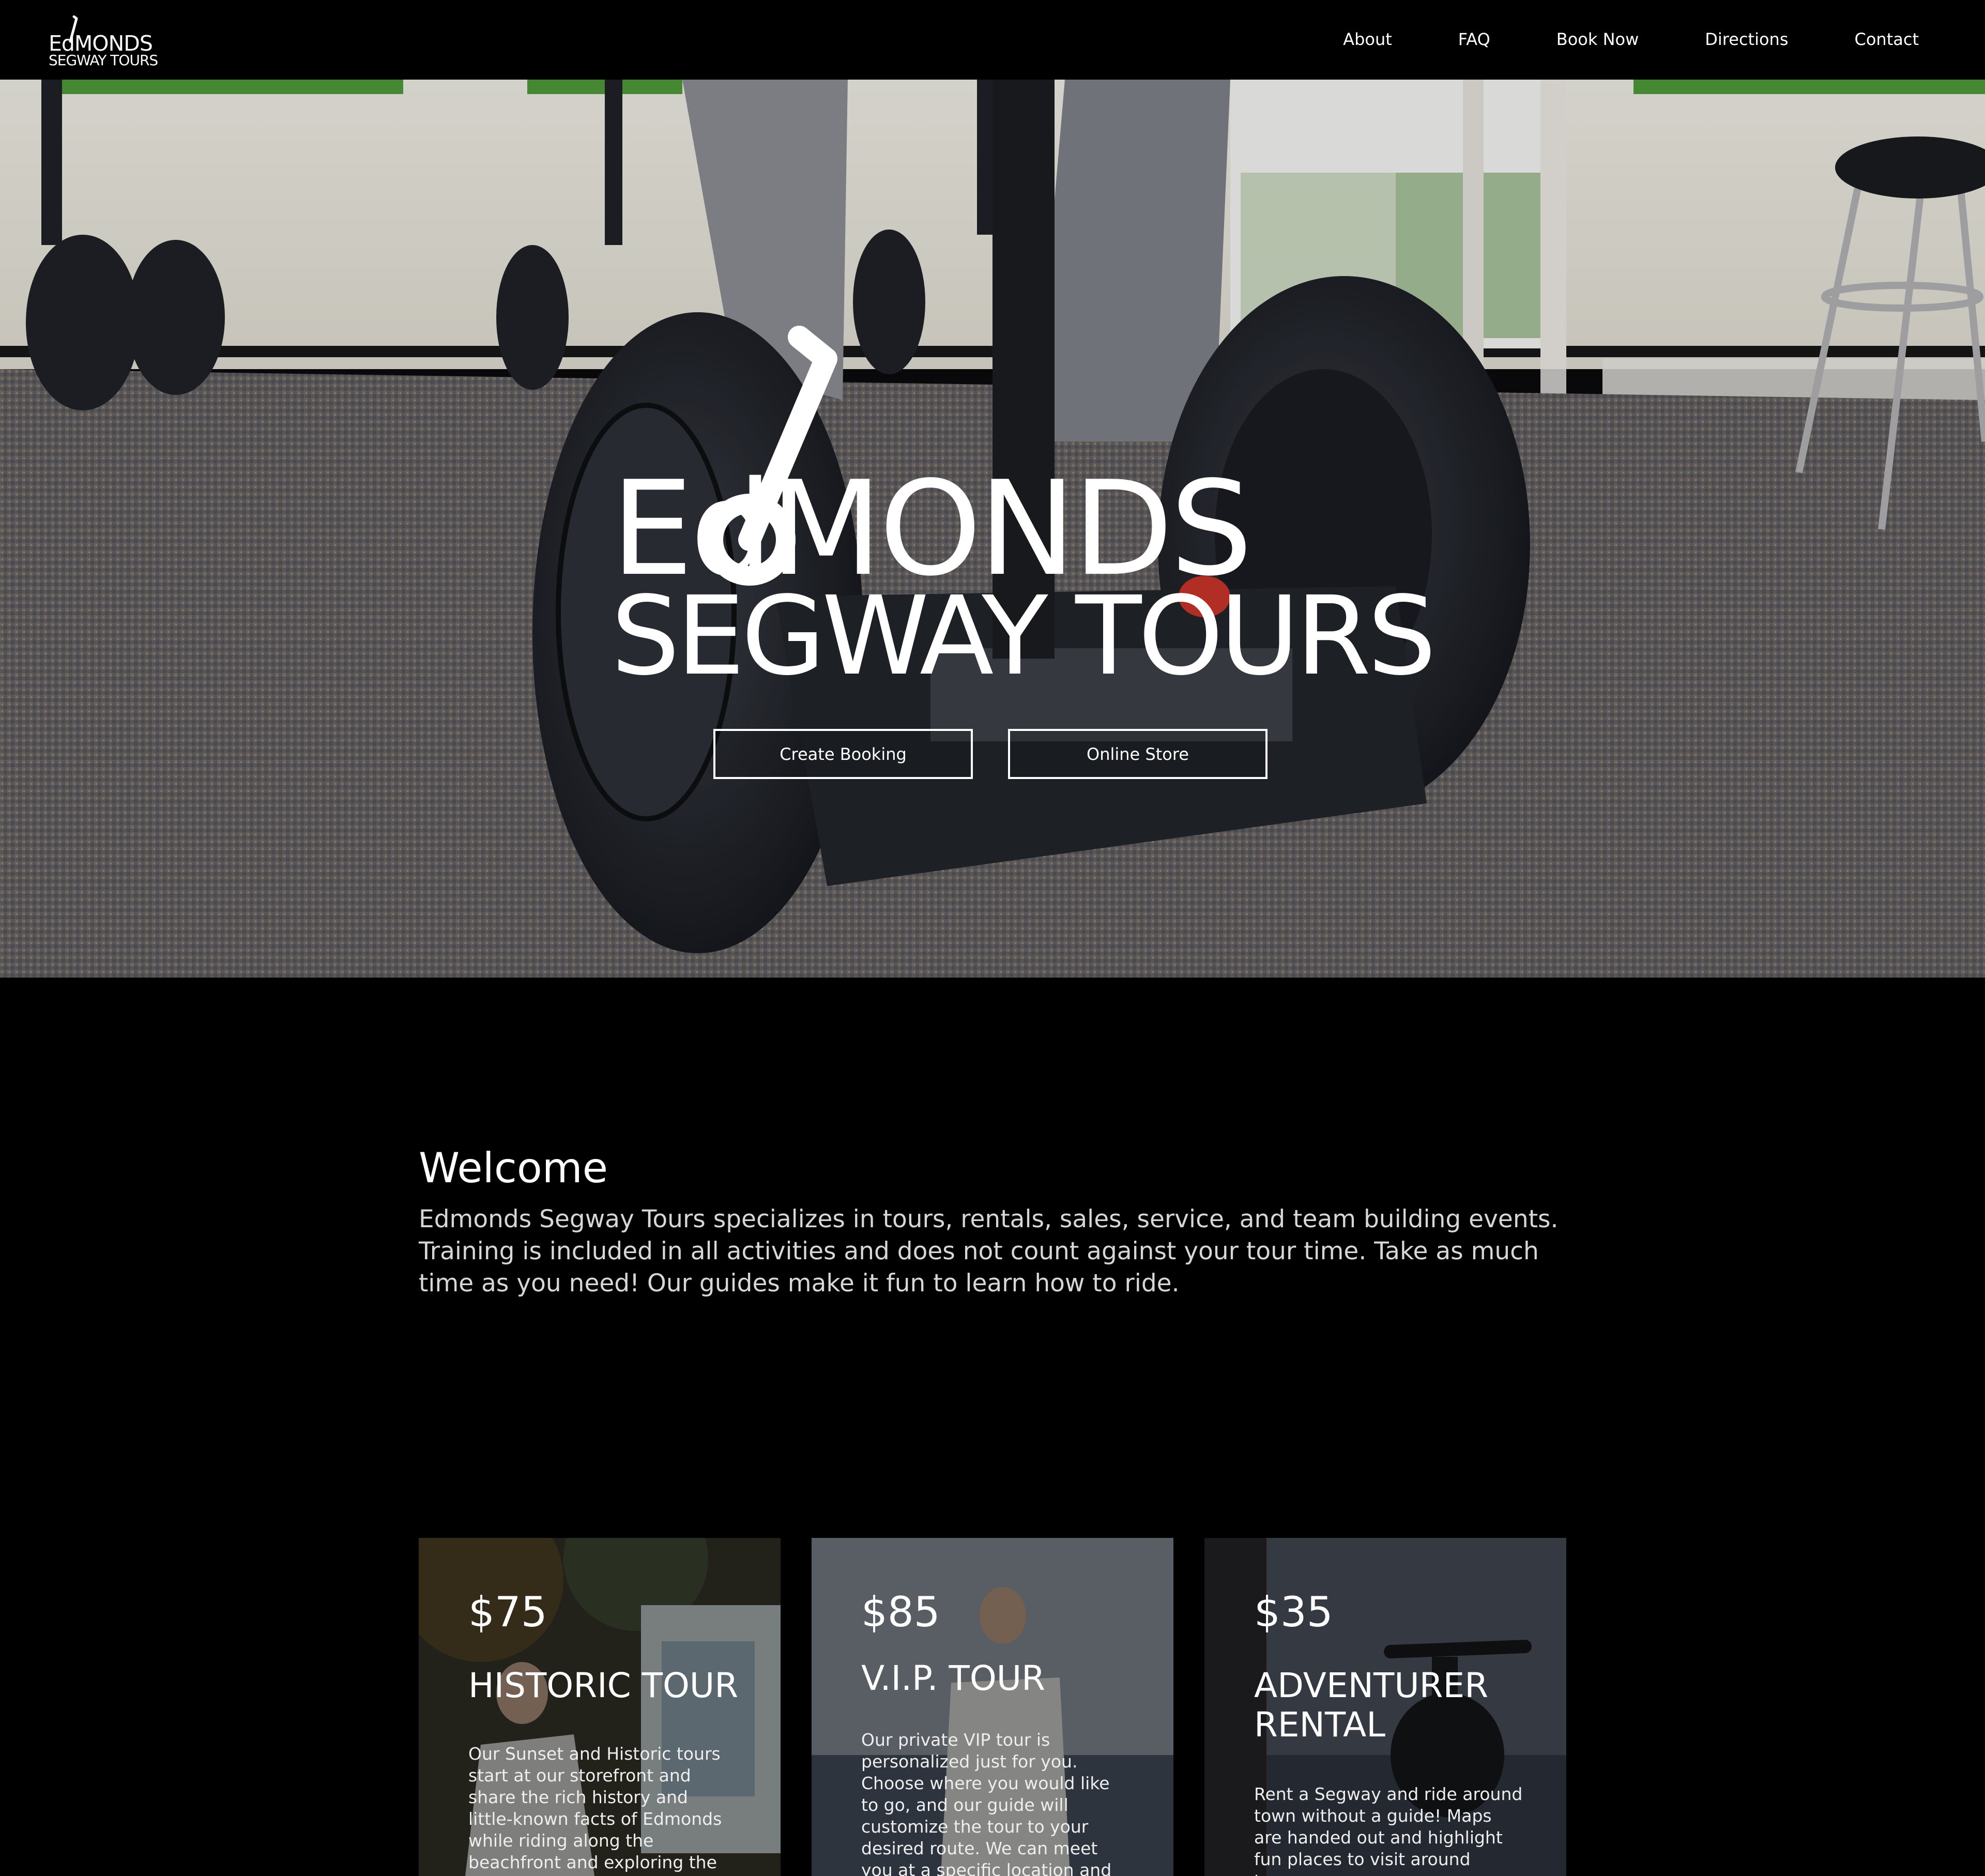 The height and width of the screenshot is (1876, 1985). What do you see at coordinates (953, 1678) in the screenshot?
I see `card-title: V.I.P. TOUR` at bounding box center [953, 1678].